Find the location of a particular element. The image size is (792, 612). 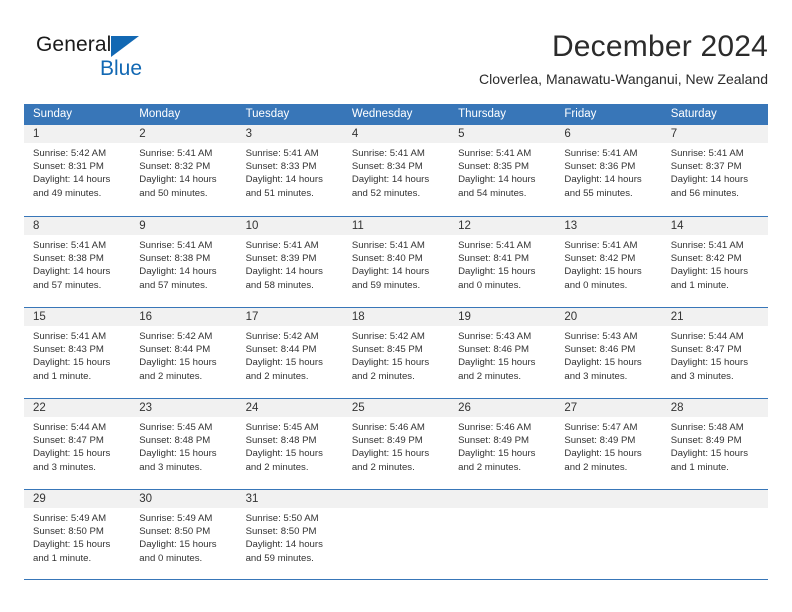

day-number: 6 is located at coordinates (567, 134).